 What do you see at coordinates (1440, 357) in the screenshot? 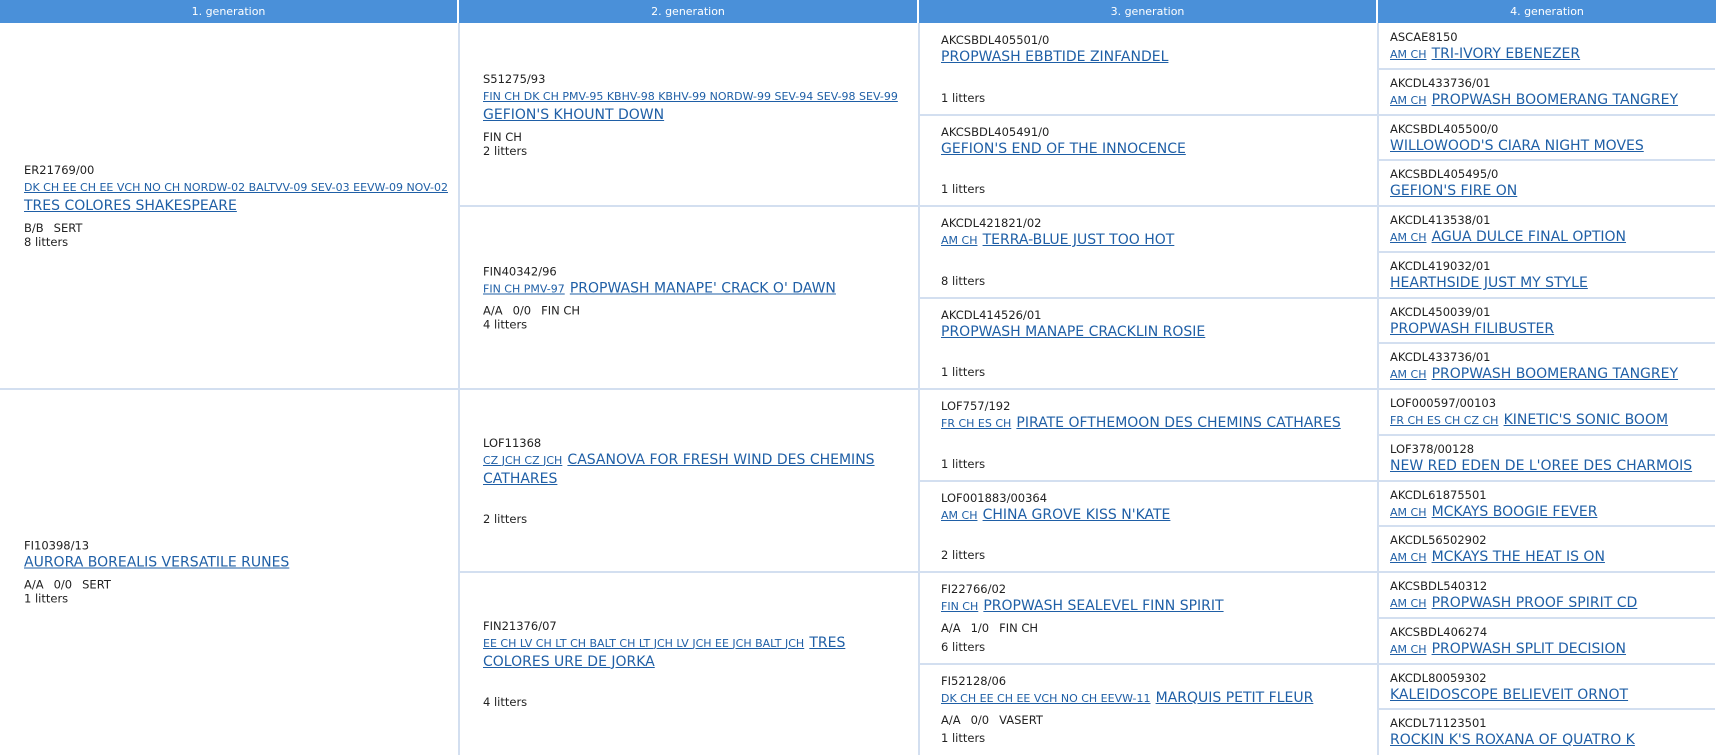
I see `registration-number: AKCDL433736/01` at bounding box center [1440, 357].